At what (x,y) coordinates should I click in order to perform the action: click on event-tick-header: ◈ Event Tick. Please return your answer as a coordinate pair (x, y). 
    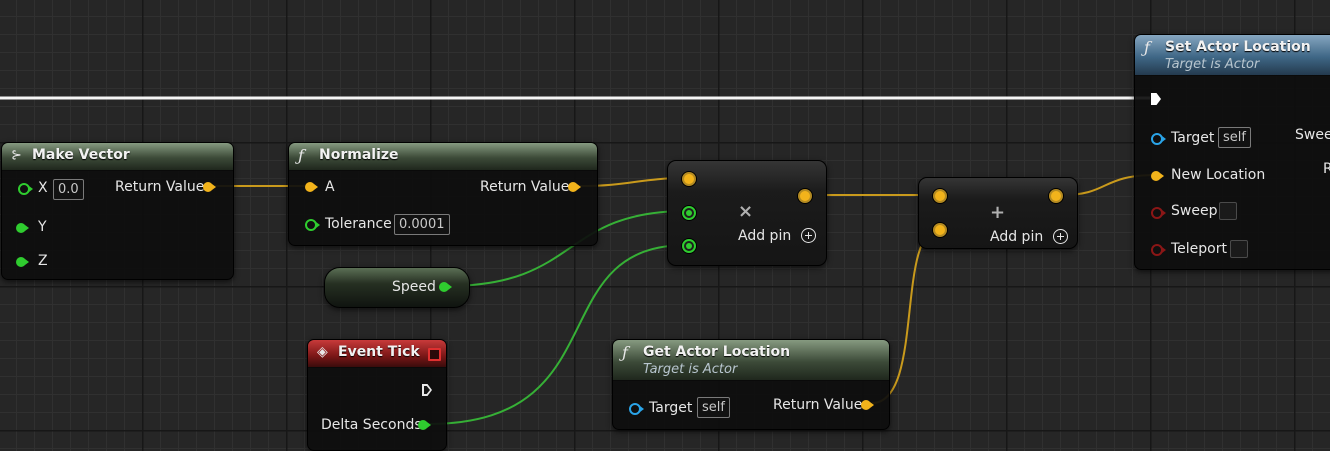
    Looking at the image, I should click on (377, 354).